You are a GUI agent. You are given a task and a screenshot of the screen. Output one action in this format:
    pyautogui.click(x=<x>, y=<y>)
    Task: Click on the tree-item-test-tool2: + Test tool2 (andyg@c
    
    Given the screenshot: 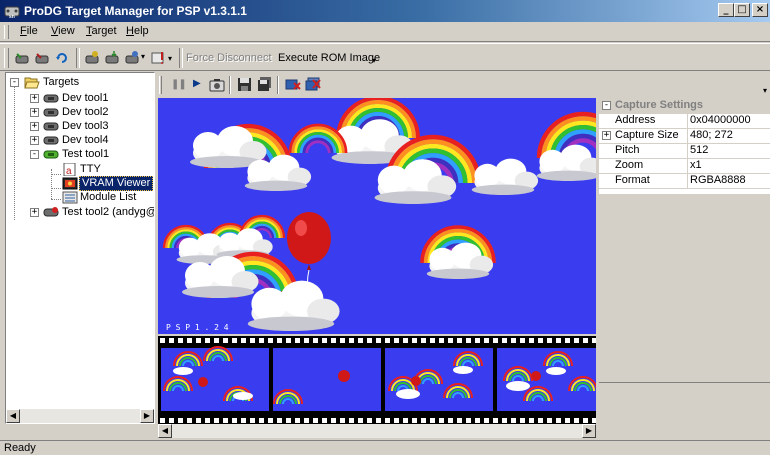 What is the action you would take?
    pyautogui.click(x=80, y=212)
    